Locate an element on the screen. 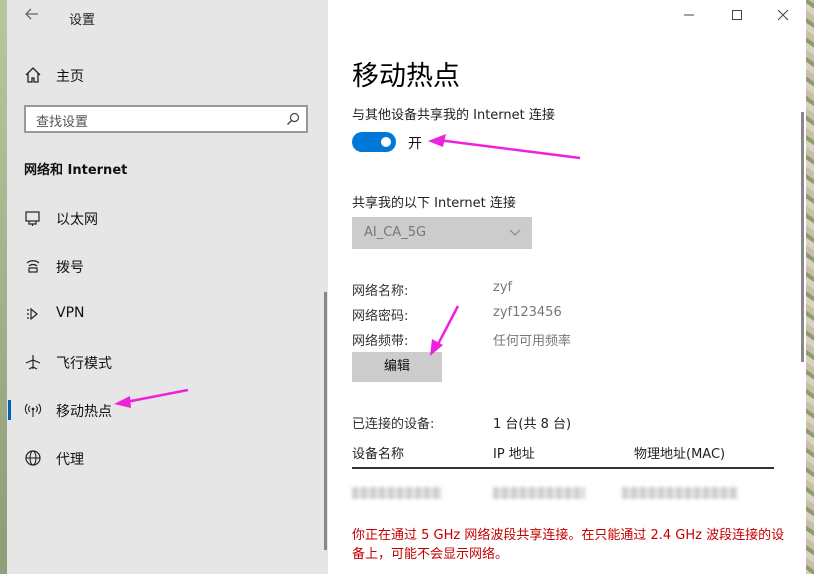 This screenshot has height=574, width=814. chevron-down-icon is located at coordinates (515, 231).